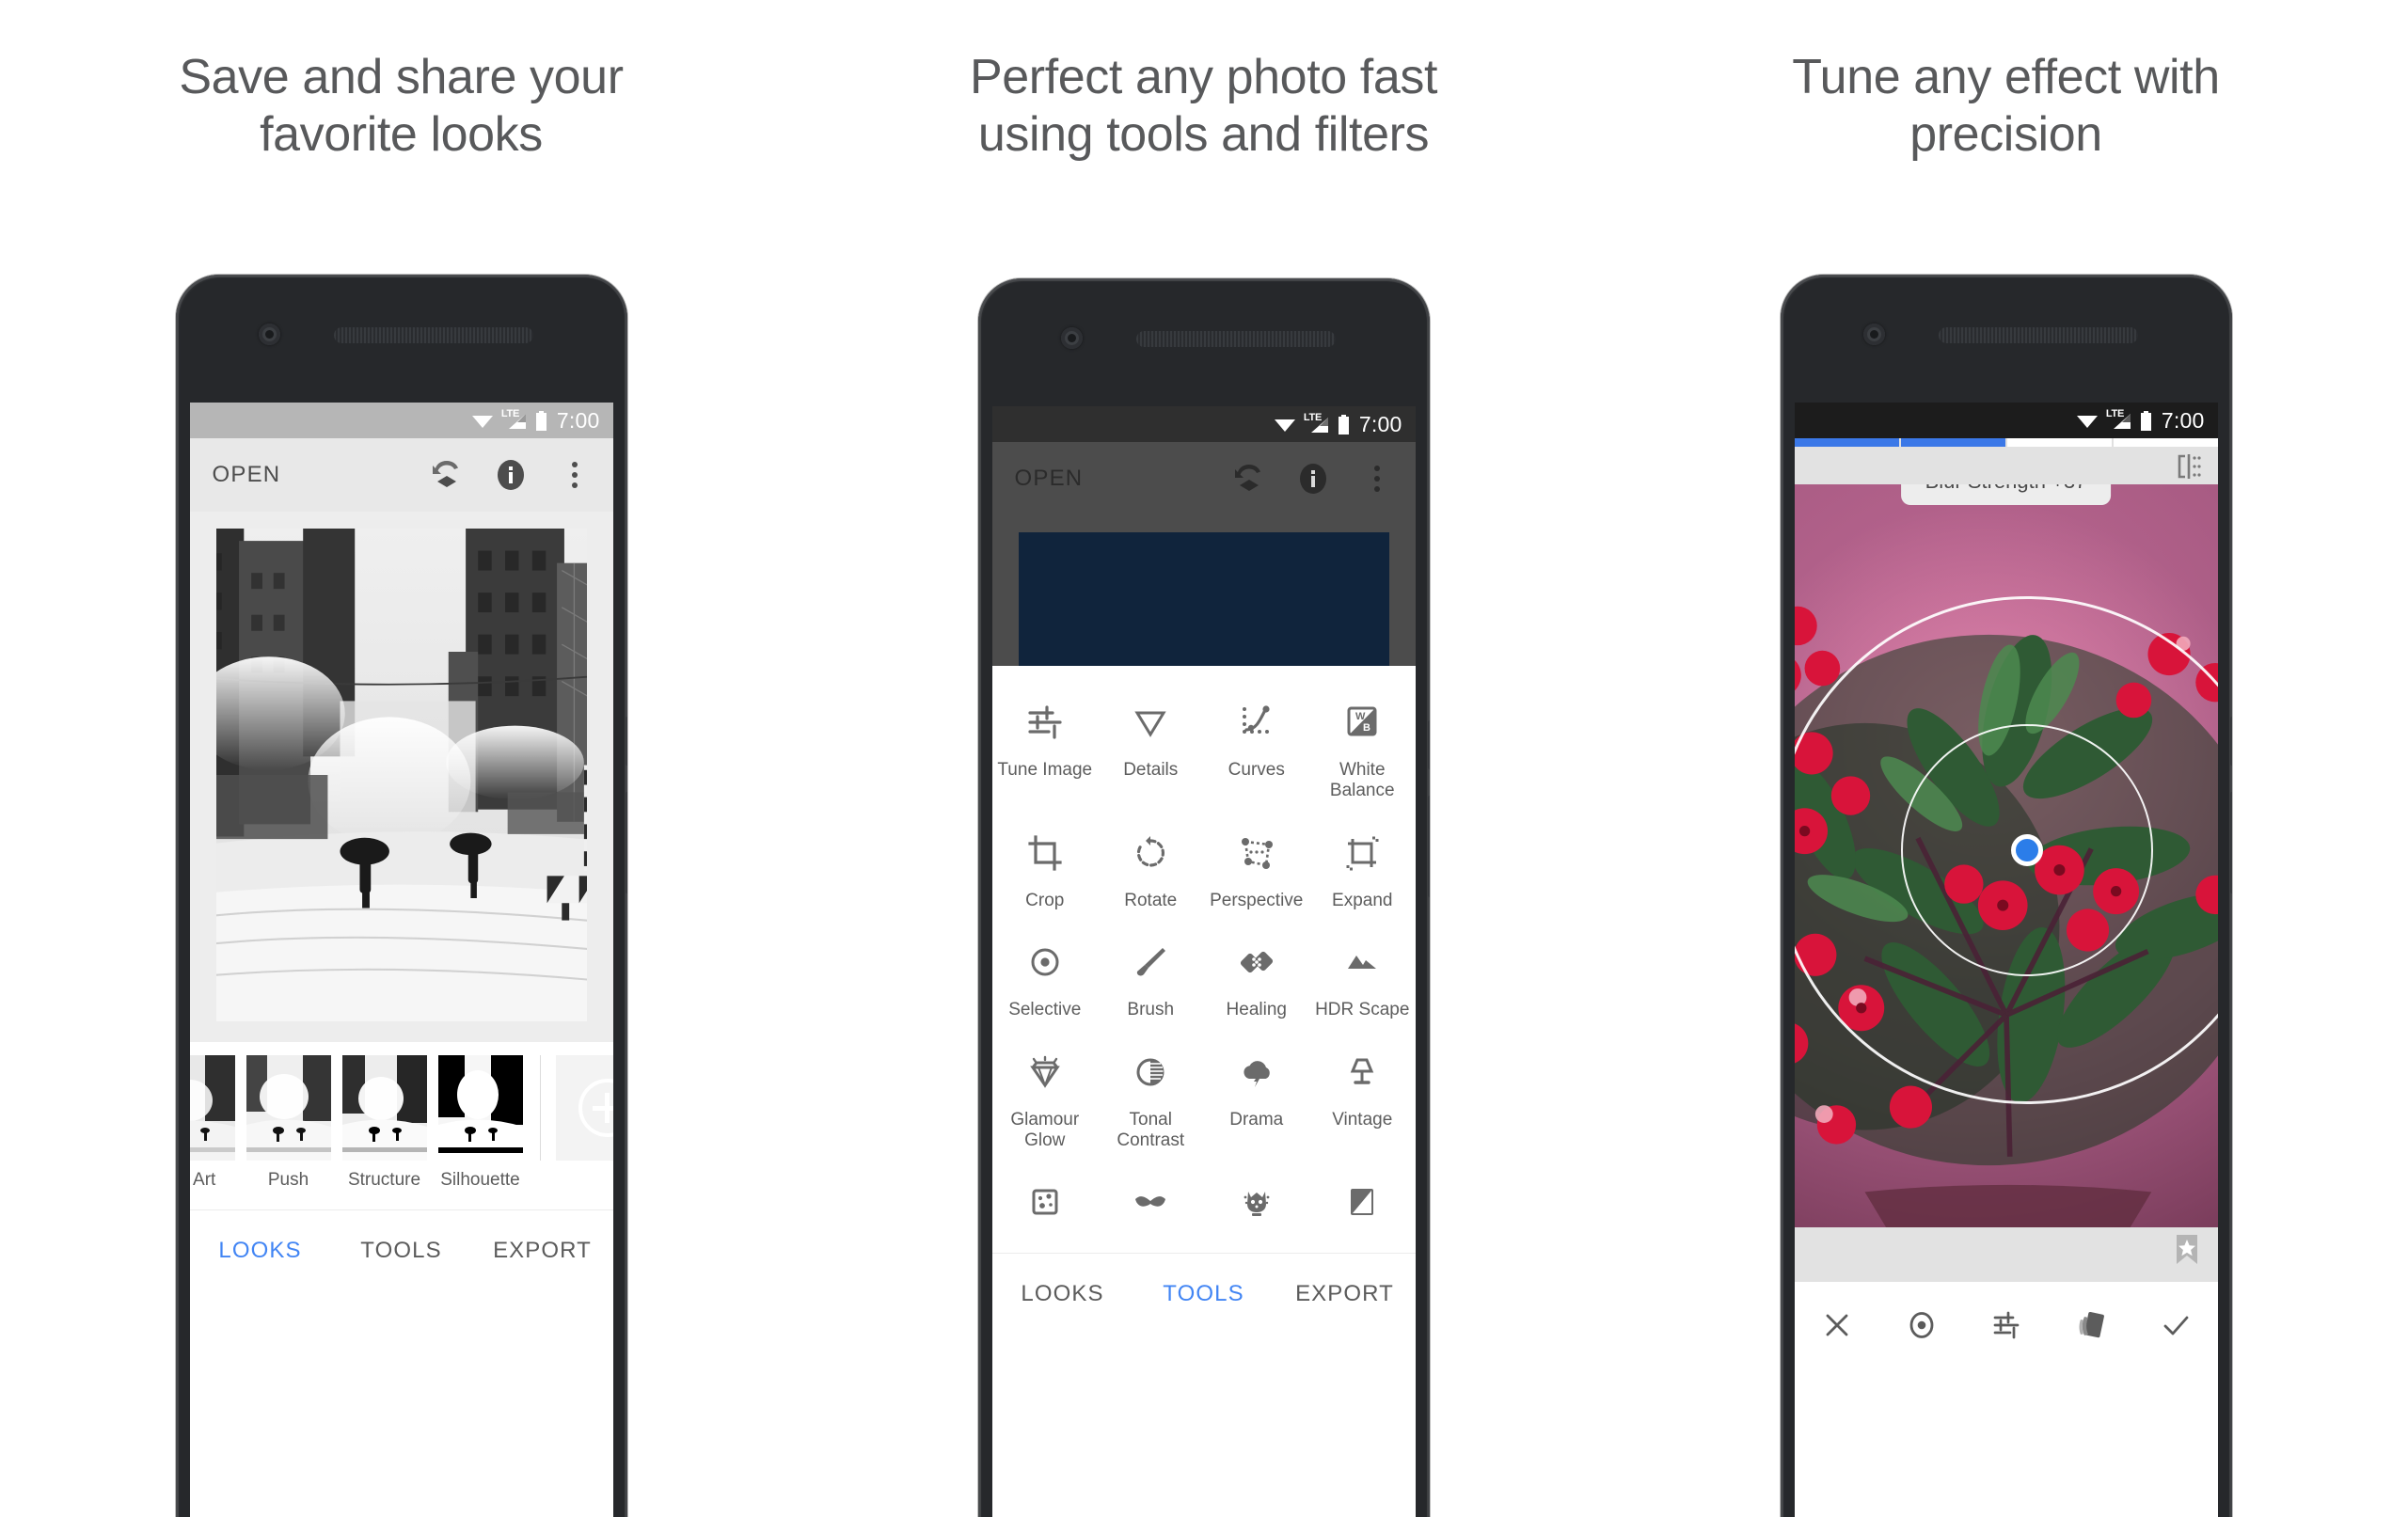  Describe the element at coordinates (1363, 1205) in the screenshot. I see `tool-double-exposure` at that location.